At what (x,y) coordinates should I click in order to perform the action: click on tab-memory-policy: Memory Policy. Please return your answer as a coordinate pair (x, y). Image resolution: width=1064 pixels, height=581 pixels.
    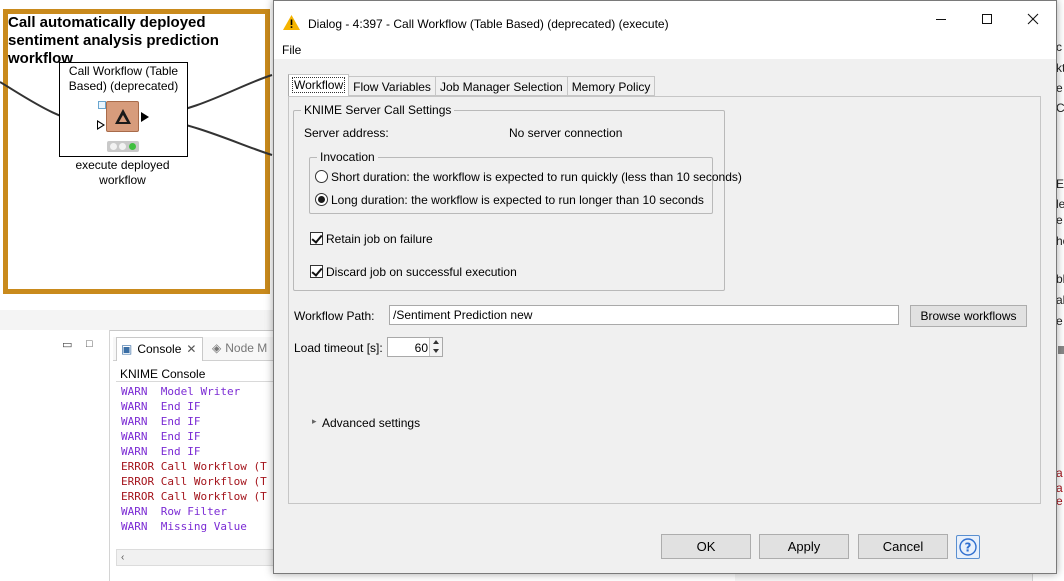
    Looking at the image, I should click on (611, 86).